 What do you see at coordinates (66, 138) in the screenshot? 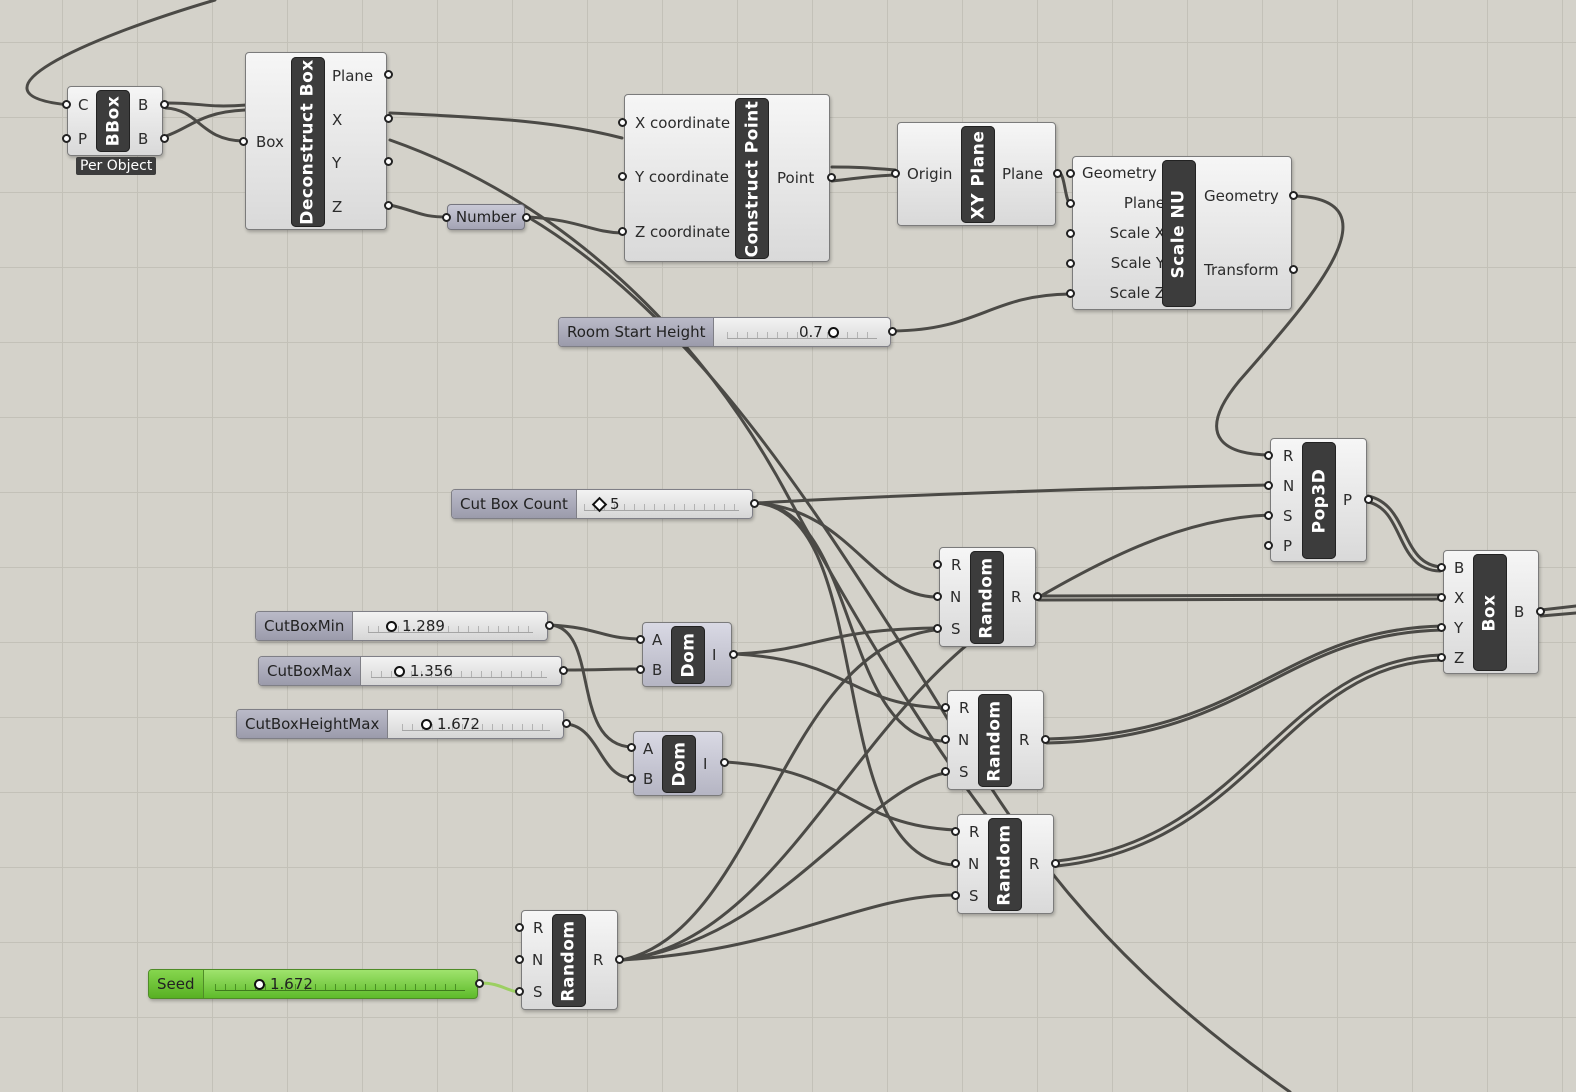
I see `bbox-port-p` at bounding box center [66, 138].